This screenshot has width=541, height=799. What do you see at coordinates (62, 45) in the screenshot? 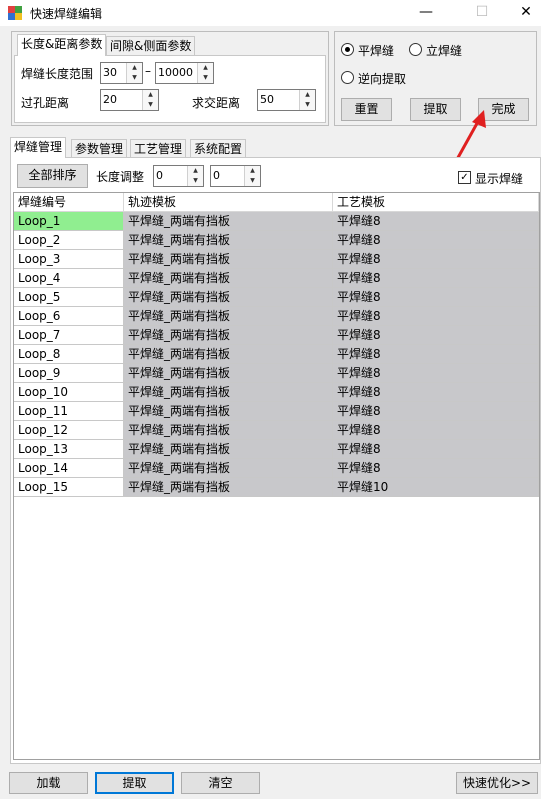
I see `tab-length-distance: 长度&距离参数` at bounding box center [62, 45].